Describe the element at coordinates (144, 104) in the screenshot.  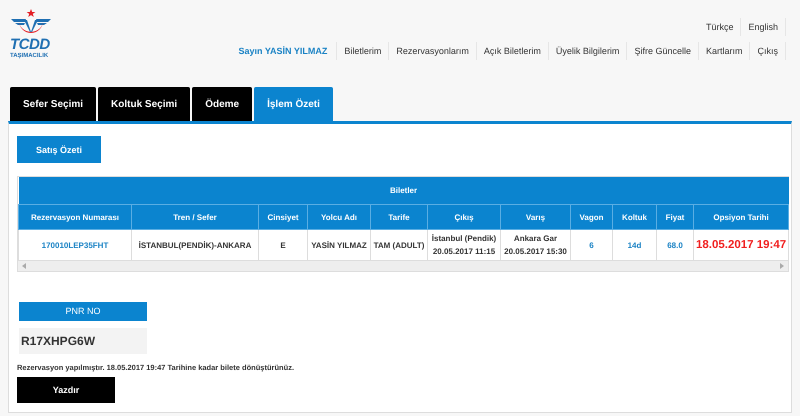
I see `step-tab: Koltuk Seçimi` at that location.